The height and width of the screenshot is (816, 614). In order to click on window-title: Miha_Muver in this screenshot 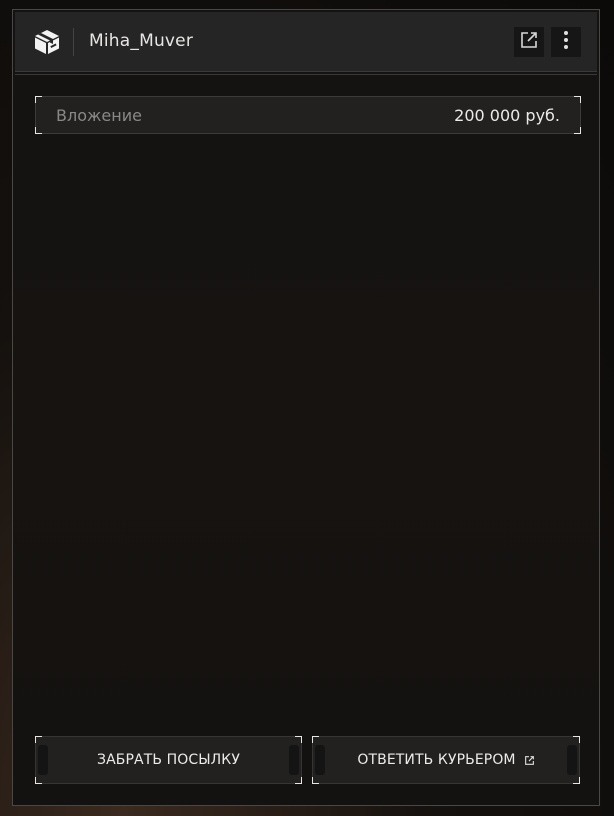, I will do `click(141, 41)`.